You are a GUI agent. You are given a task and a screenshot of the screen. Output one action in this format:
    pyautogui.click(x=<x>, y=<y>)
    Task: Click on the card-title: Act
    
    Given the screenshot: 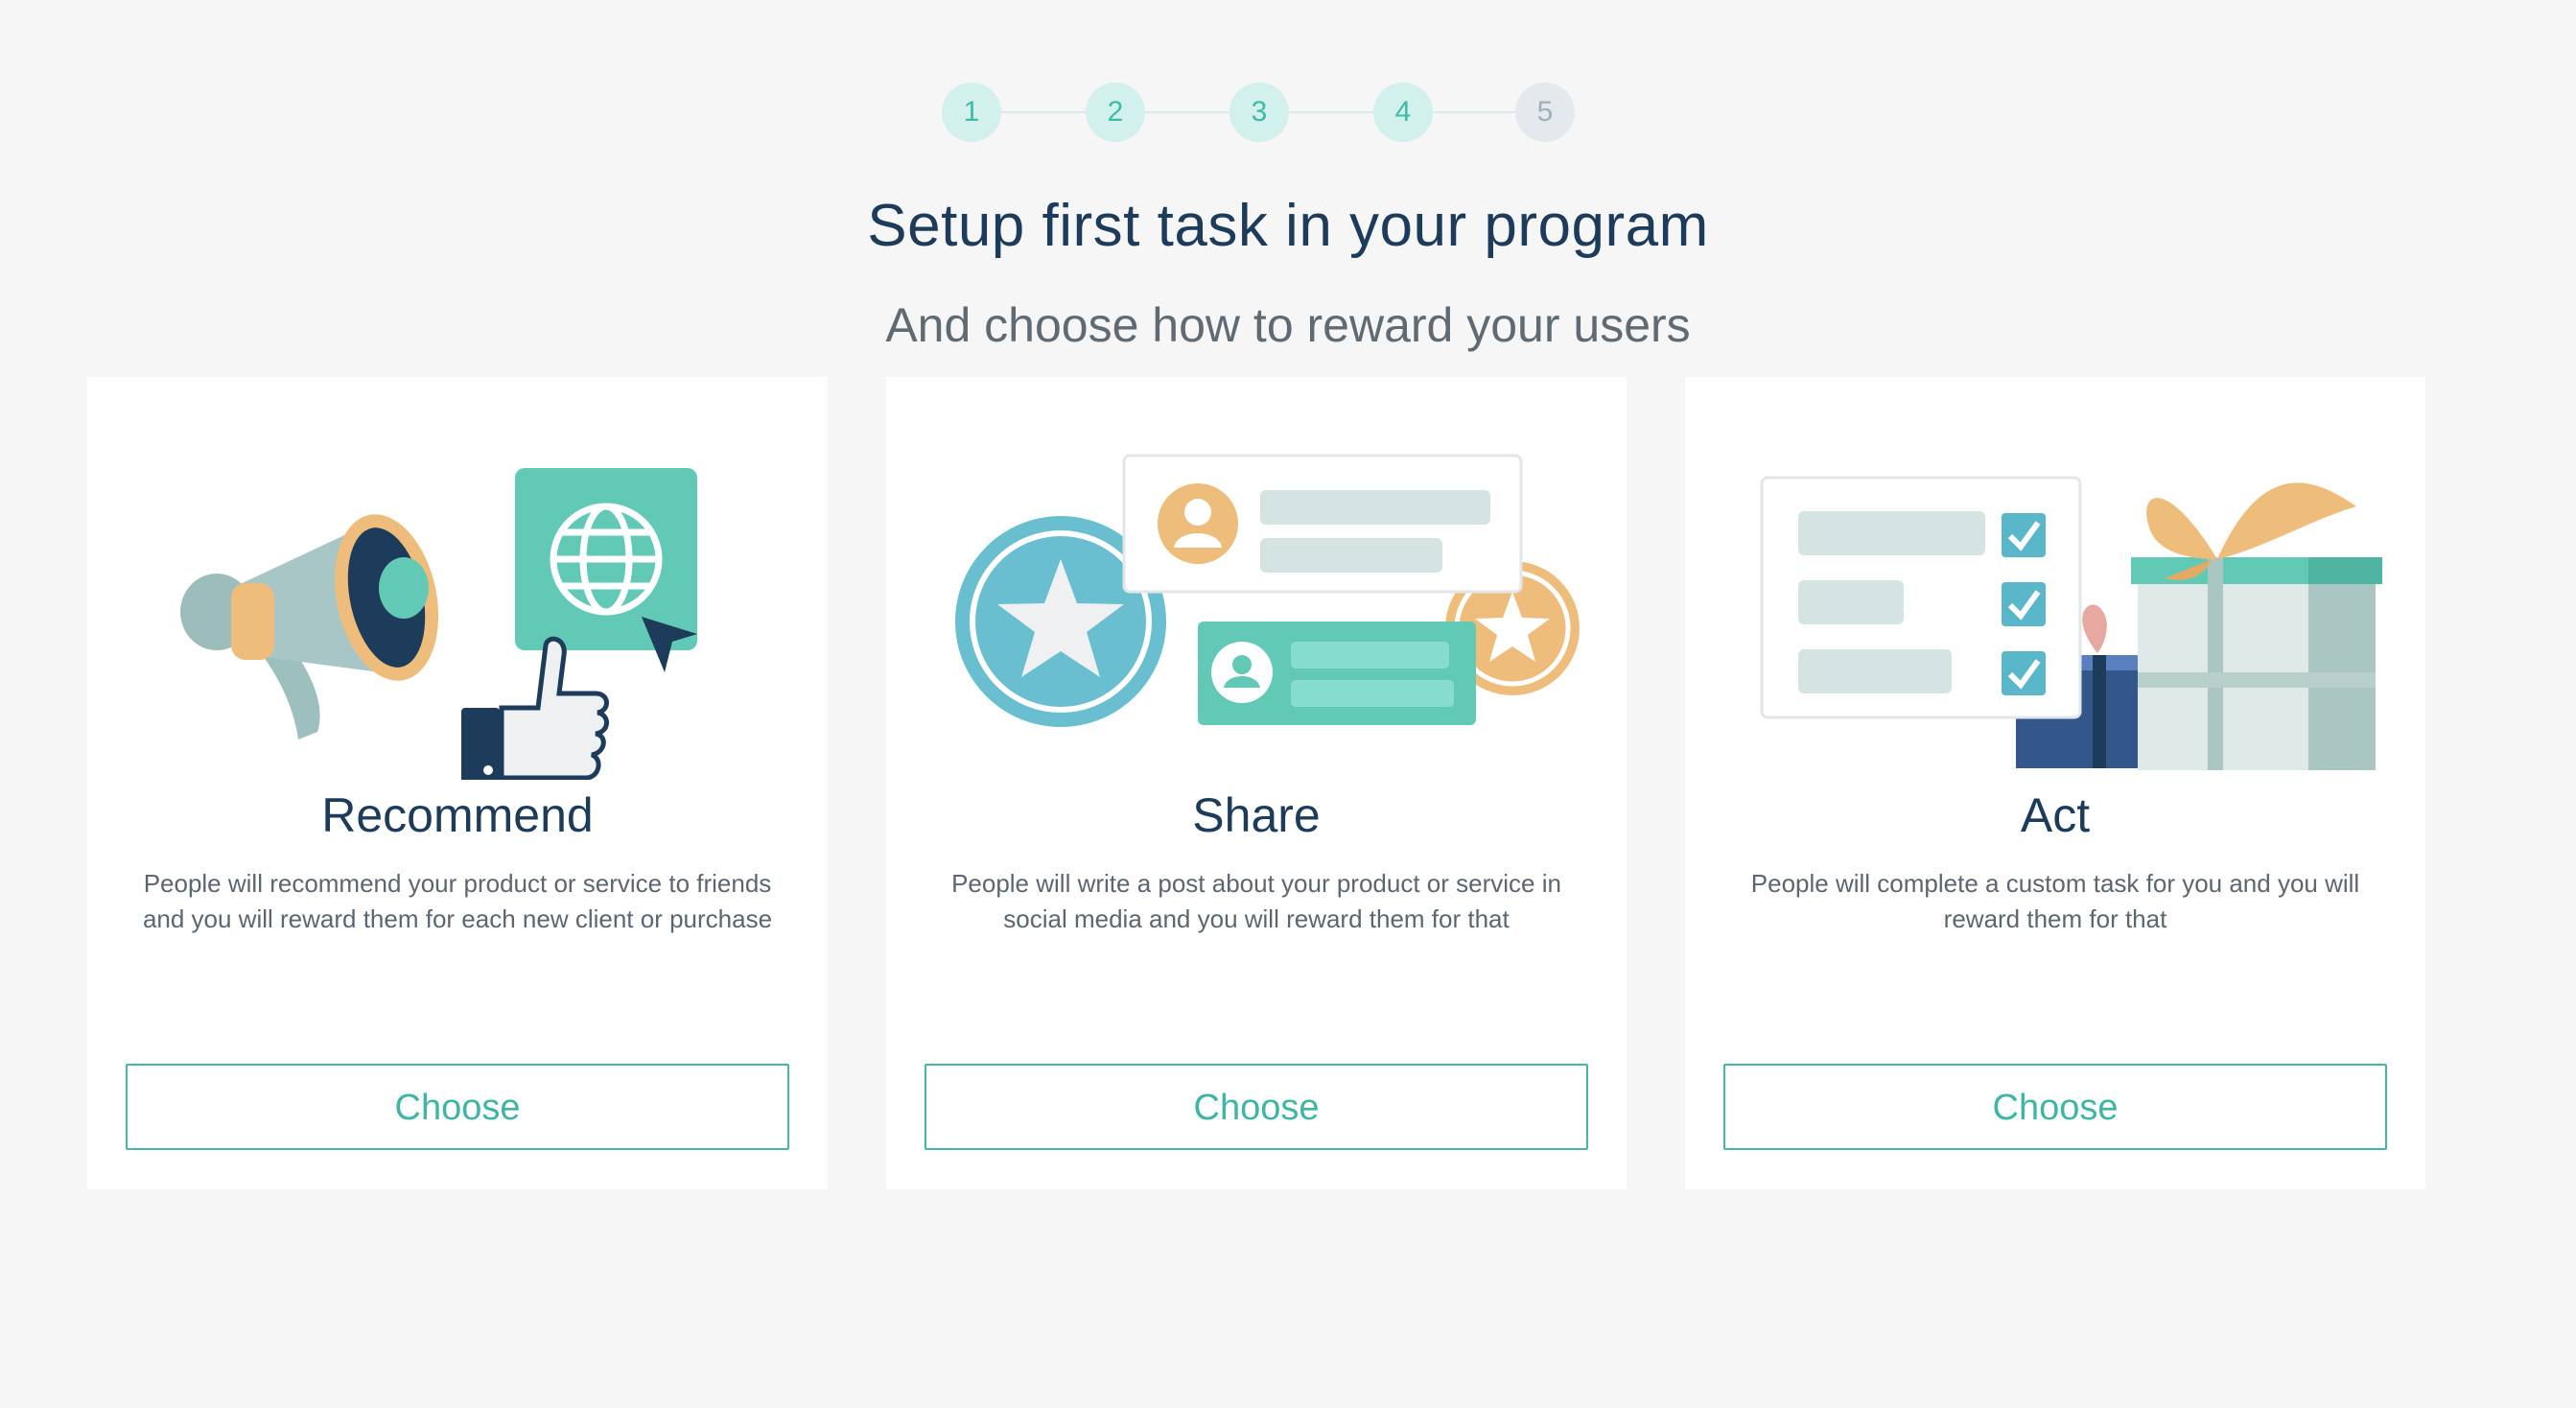 What is the action you would take?
    pyautogui.click(x=2055, y=815)
    